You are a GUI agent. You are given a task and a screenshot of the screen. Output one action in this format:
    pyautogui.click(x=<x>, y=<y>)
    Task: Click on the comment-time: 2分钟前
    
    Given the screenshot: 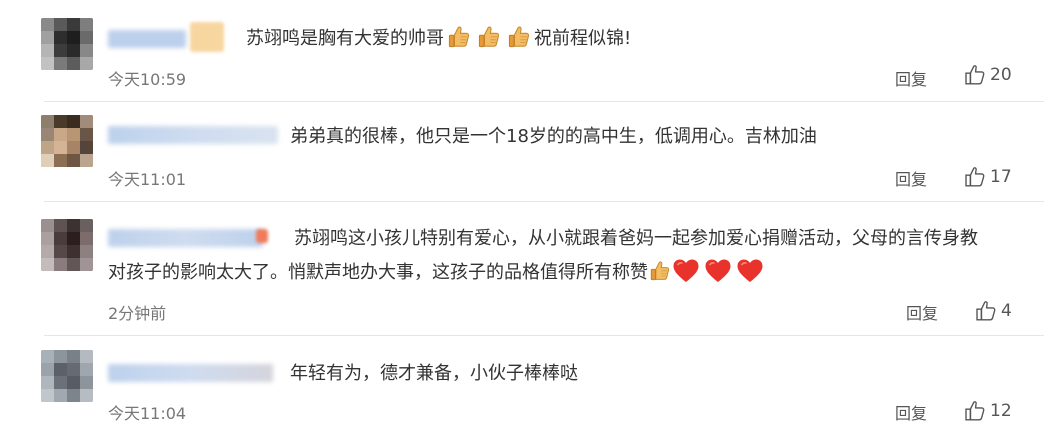 What is the action you would take?
    pyautogui.click(x=137, y=313)
    